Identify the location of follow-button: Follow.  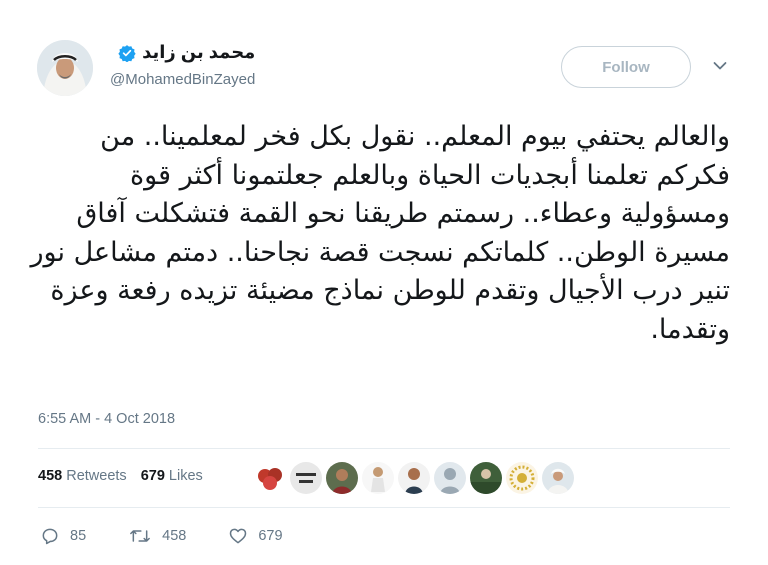
(626, 67).